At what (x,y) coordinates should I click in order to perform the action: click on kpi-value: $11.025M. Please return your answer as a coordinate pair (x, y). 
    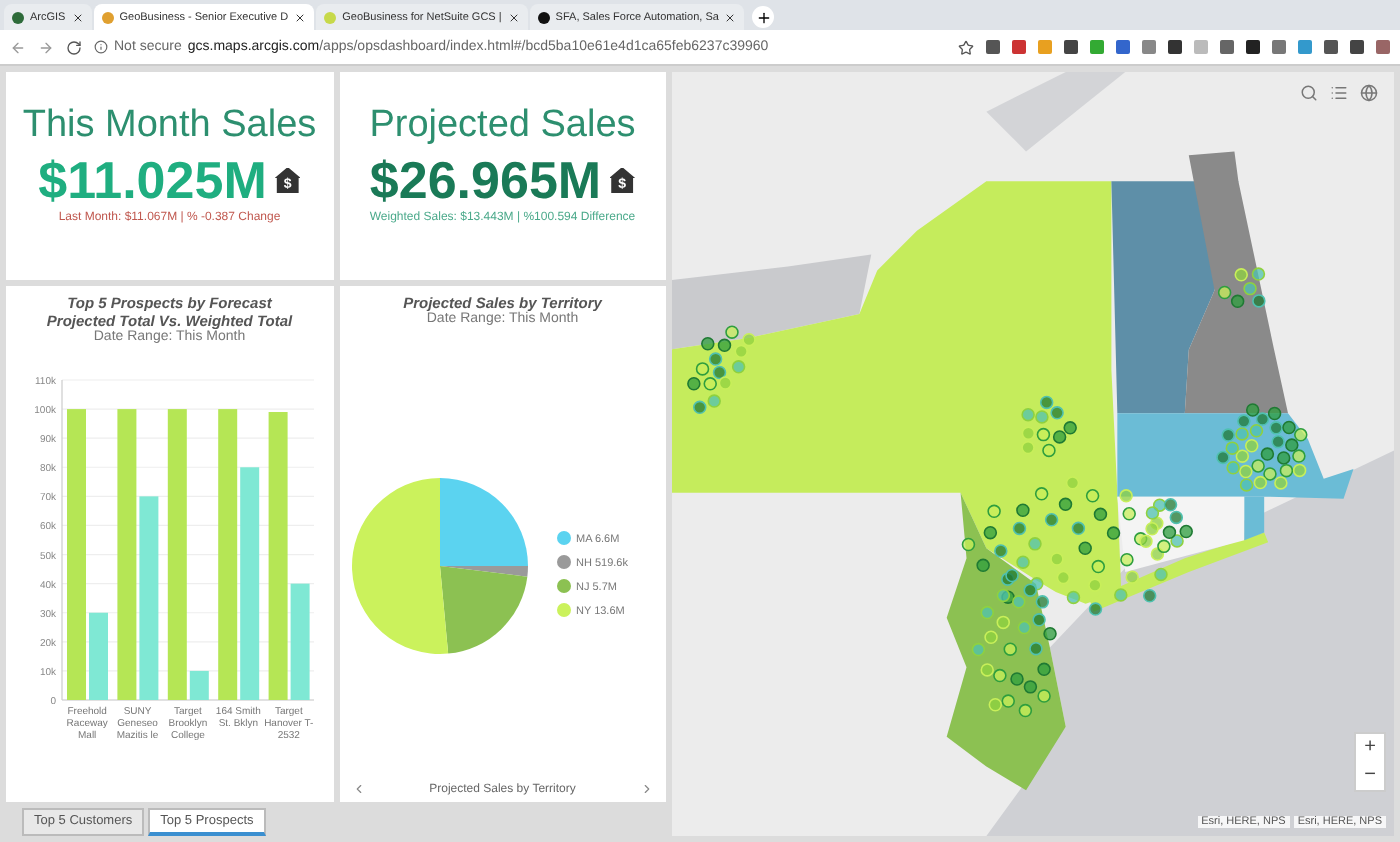
    Looking at the image, I should click on (152, 179).